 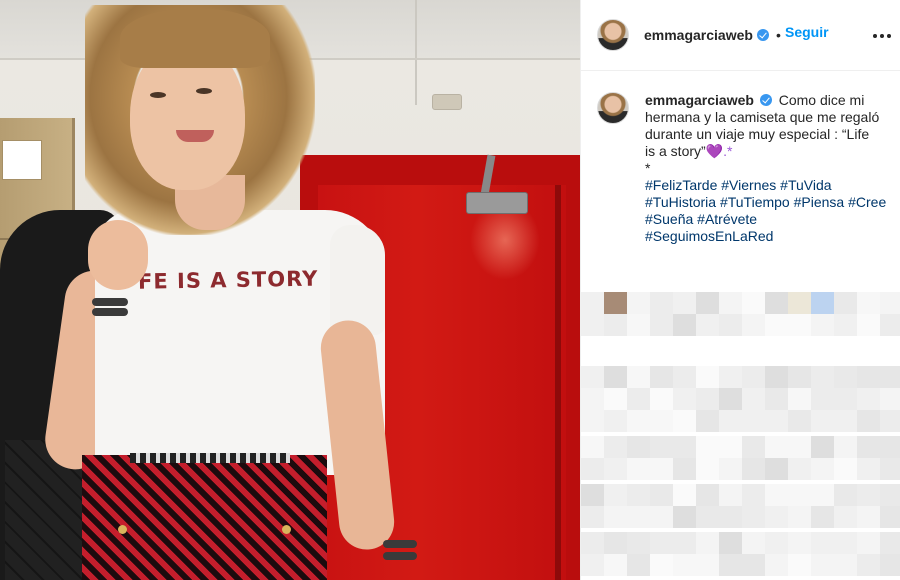 What do you see at coordinates (357, 280) in the screenshot?
I see `tshirt-sleeve` at bounding box center [357, 280].